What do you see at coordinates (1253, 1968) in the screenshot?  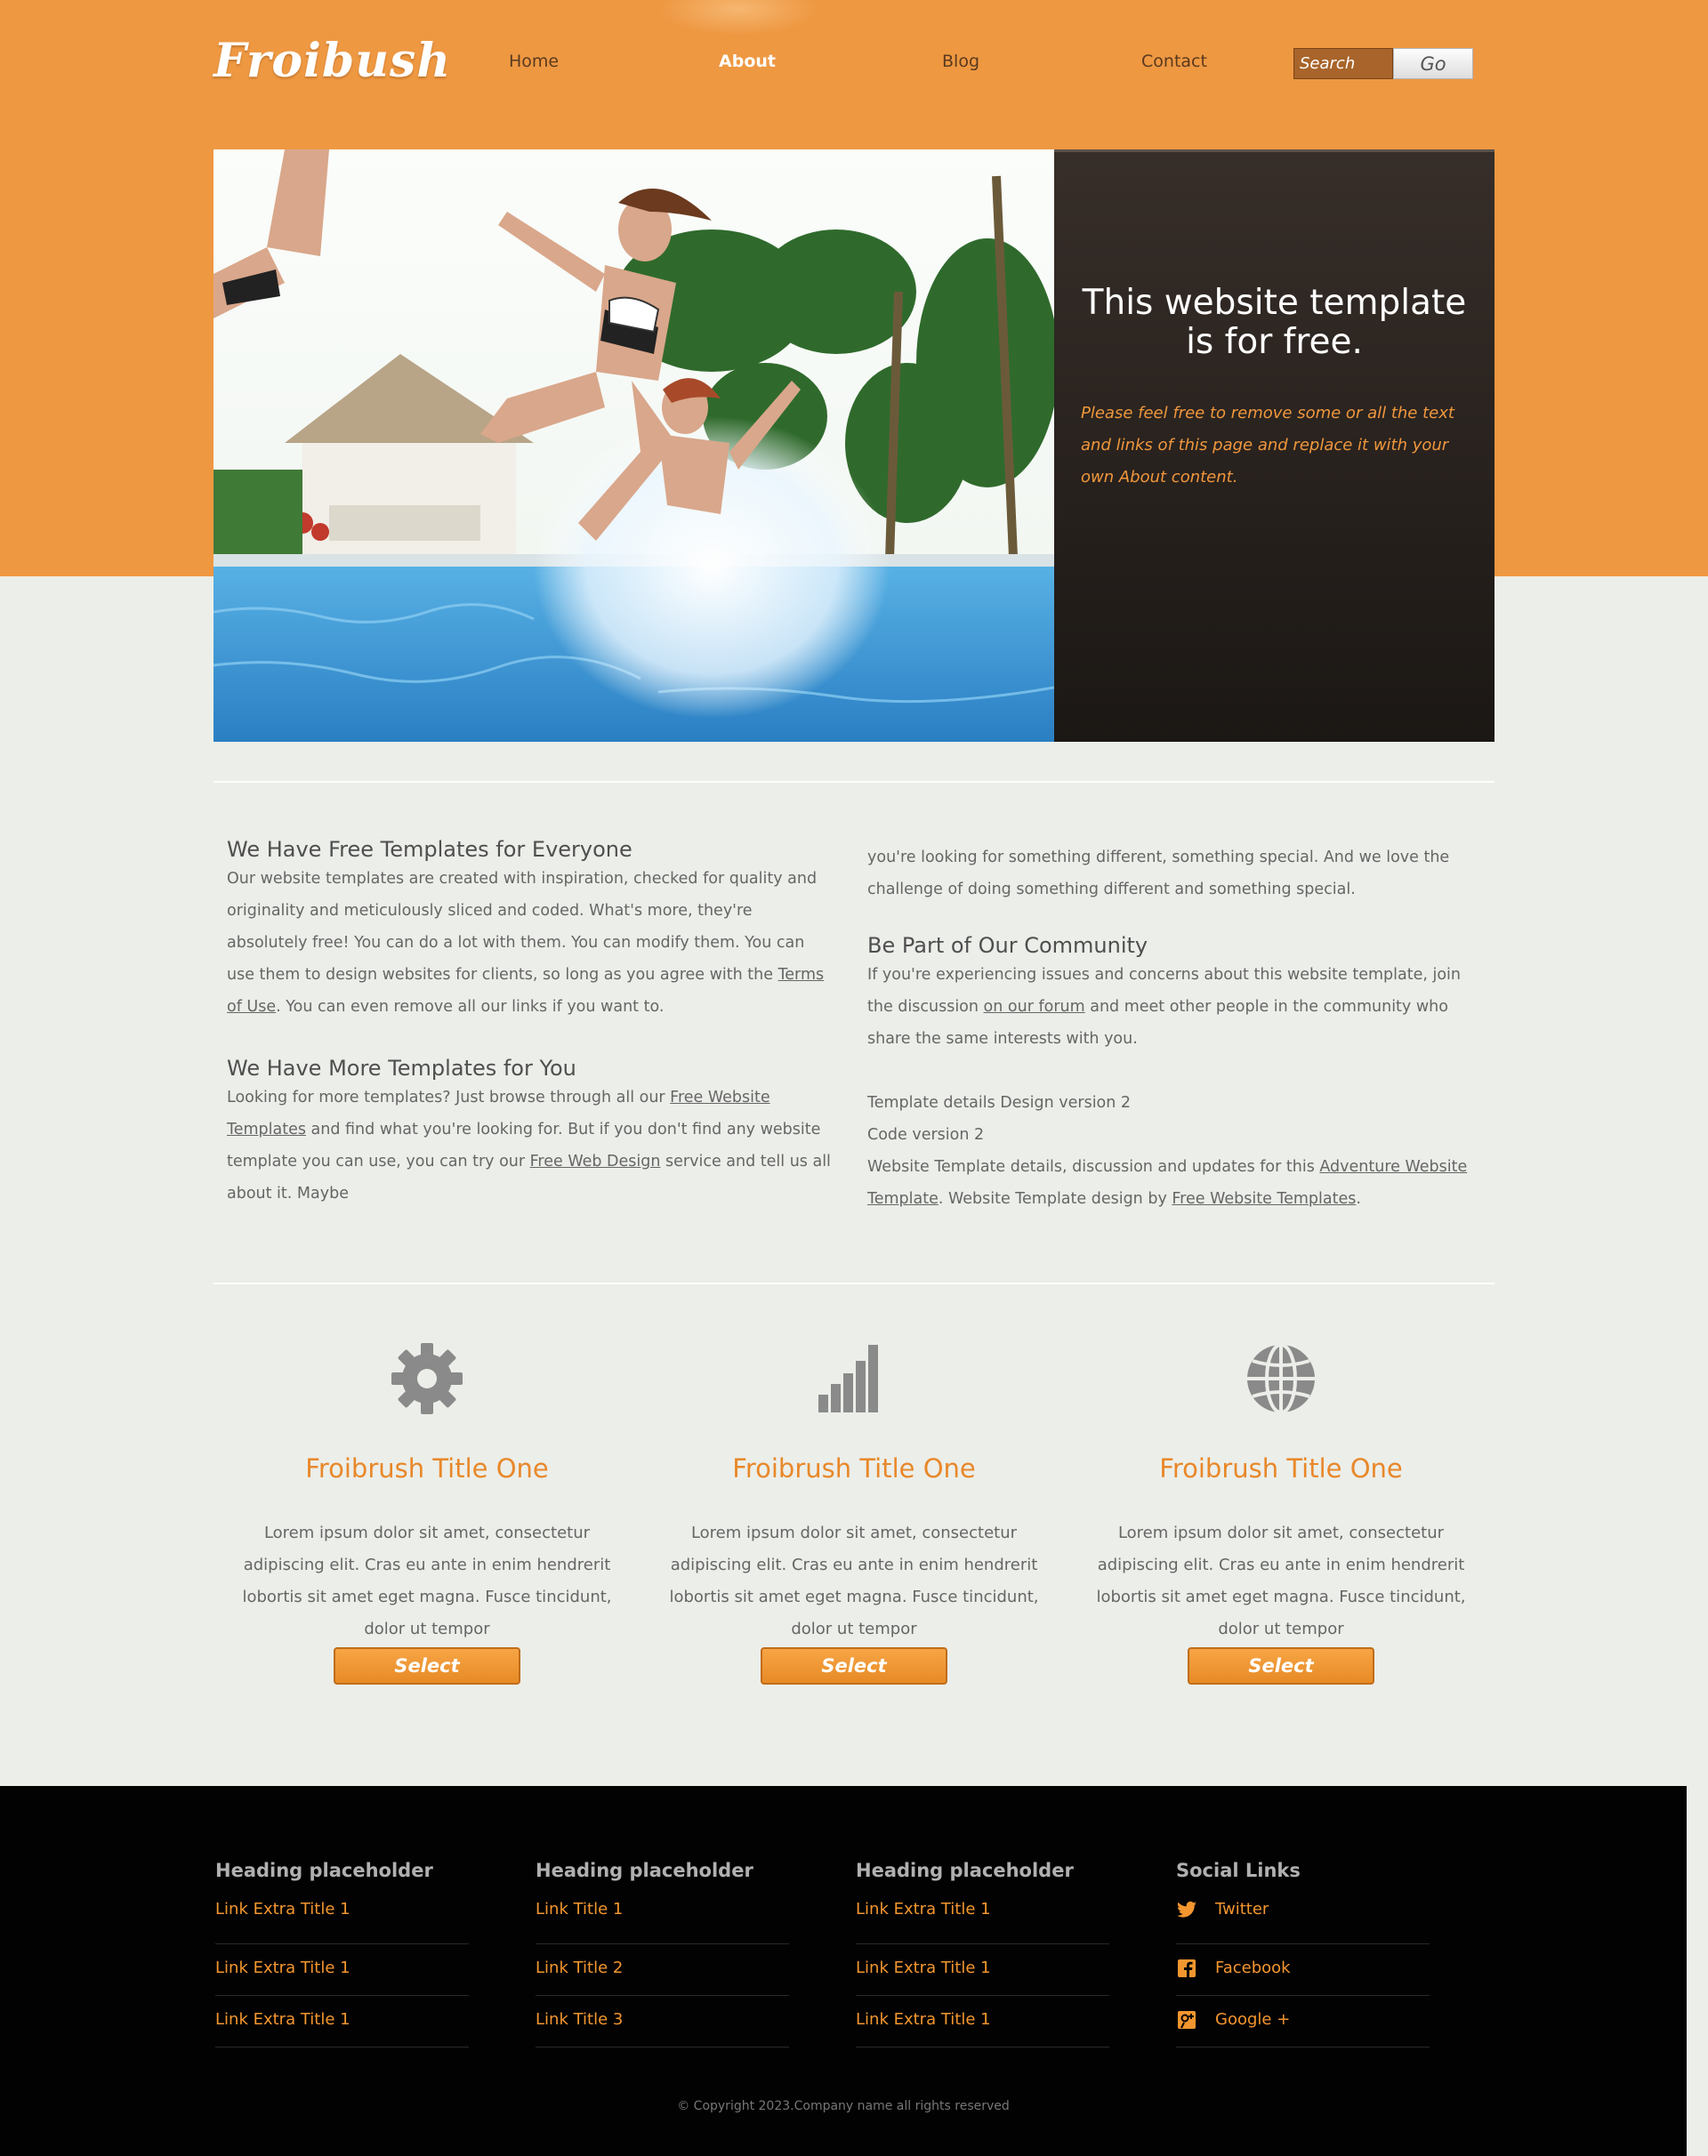 I see `facebook-link: Facebook` at bounding box center [1253, 1968].